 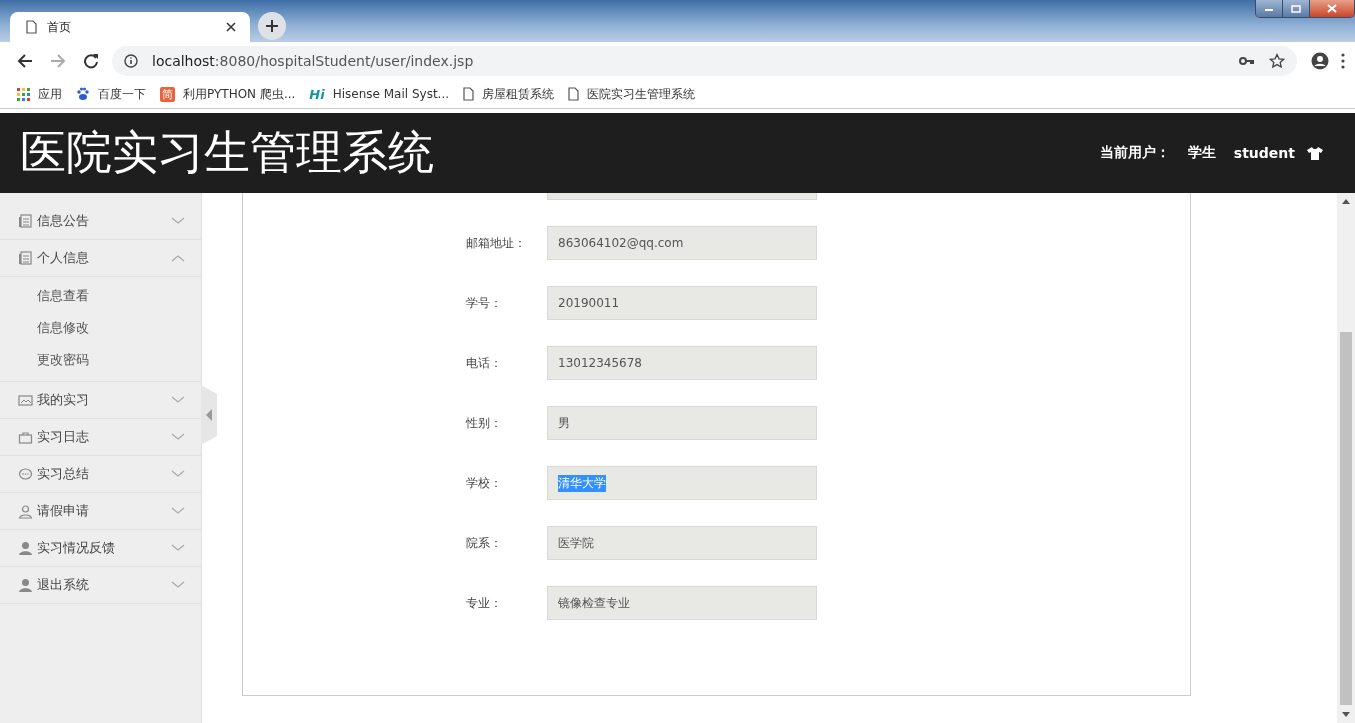 I want to click on submenu-item: 信息修改, so click(x=100, y=328).